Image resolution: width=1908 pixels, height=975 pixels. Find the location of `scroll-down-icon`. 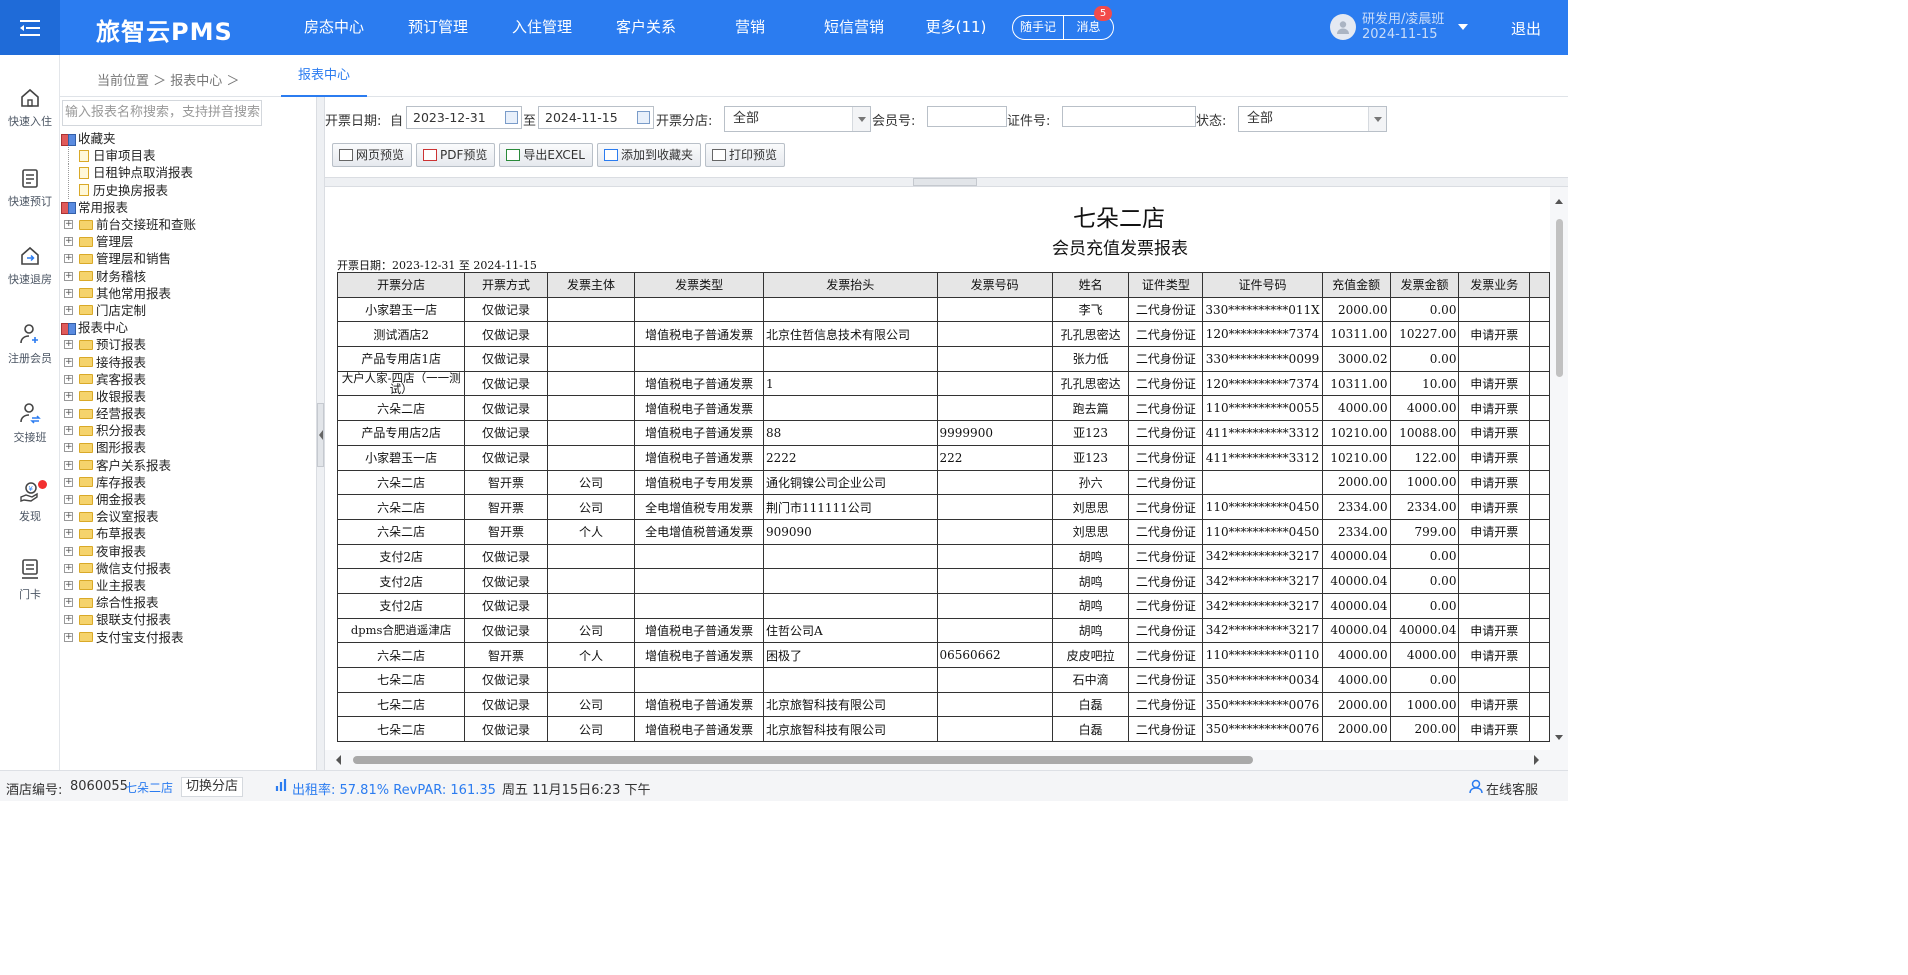

scroll-down-icon is located at coordinates (1559, 738).